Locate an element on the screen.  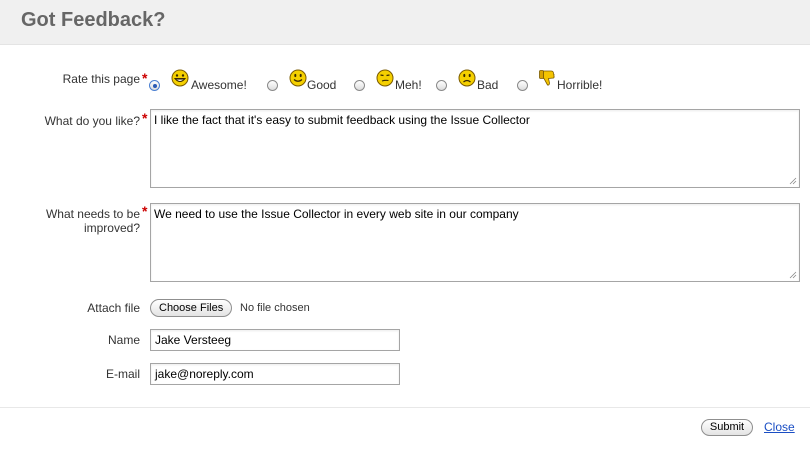
dialog-header: Got Feedback? is located at coordinates (405, 22).